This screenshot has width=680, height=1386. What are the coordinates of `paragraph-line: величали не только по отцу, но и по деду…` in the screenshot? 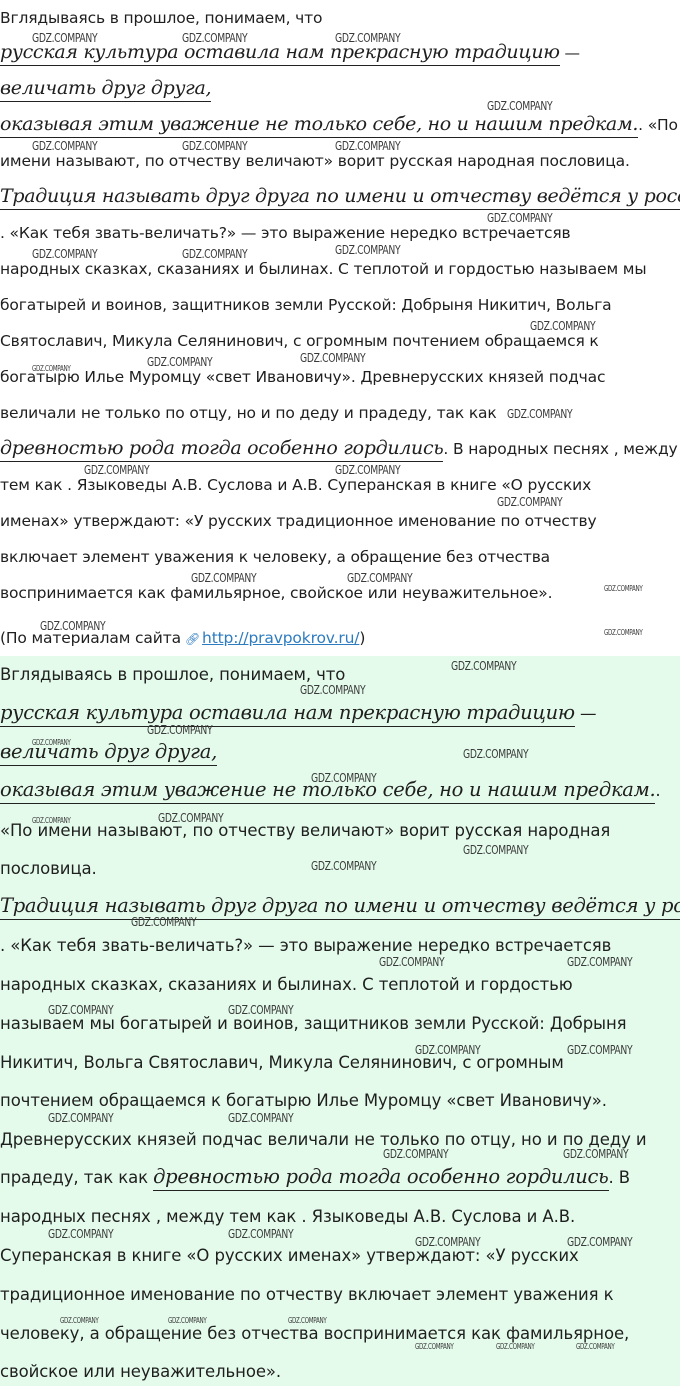 It's located at (248, 413).